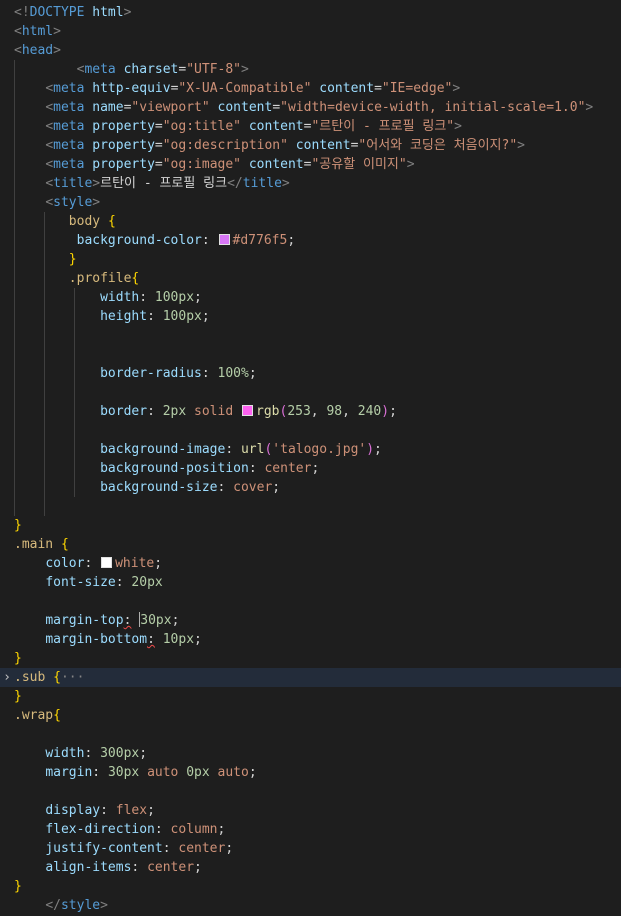  What do you see at coordinates (104, 848) in the screenshot?
I see `css-property: justify-content` at bounding box center [104, 848].